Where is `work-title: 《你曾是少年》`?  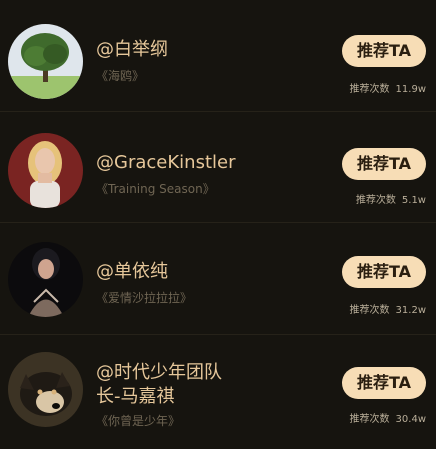
work-title: 《你曾是少年》 is located at coordinates (138, 421).